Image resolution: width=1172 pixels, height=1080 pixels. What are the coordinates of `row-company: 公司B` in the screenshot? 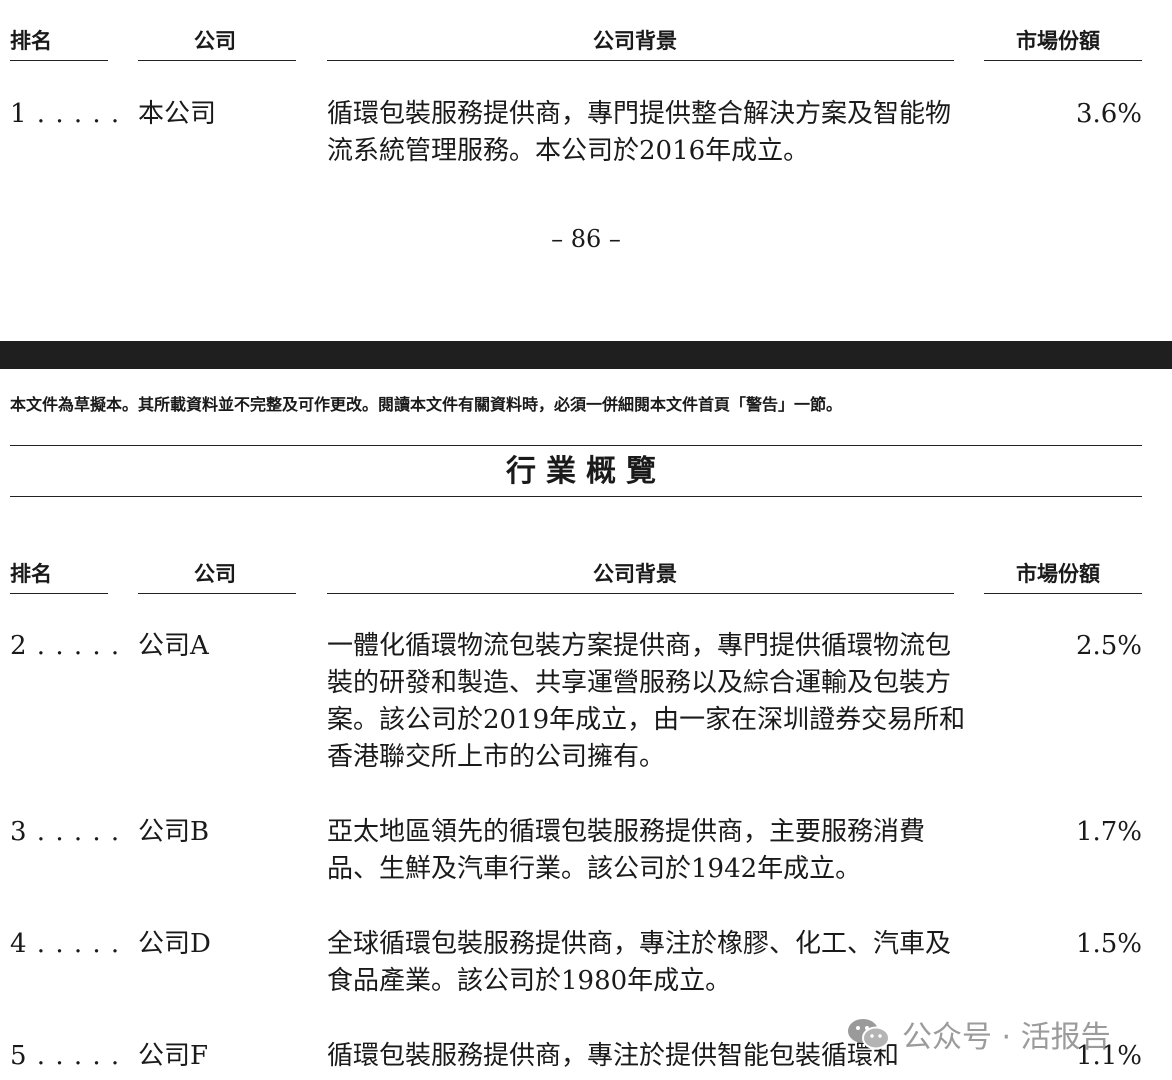 It's located at (174, 832).